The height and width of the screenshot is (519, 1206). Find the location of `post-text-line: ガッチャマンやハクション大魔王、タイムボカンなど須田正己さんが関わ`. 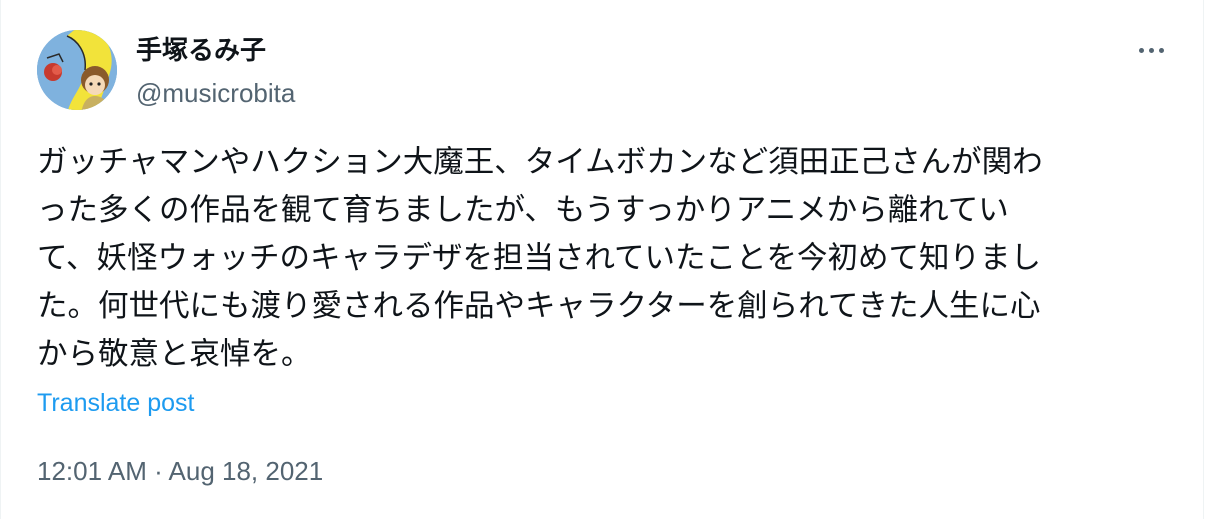

post-text-line: ガッチャマンやハクション大魔王、タイムボカンなど須田正己さんが関わ is located at coordinates (540, 162).